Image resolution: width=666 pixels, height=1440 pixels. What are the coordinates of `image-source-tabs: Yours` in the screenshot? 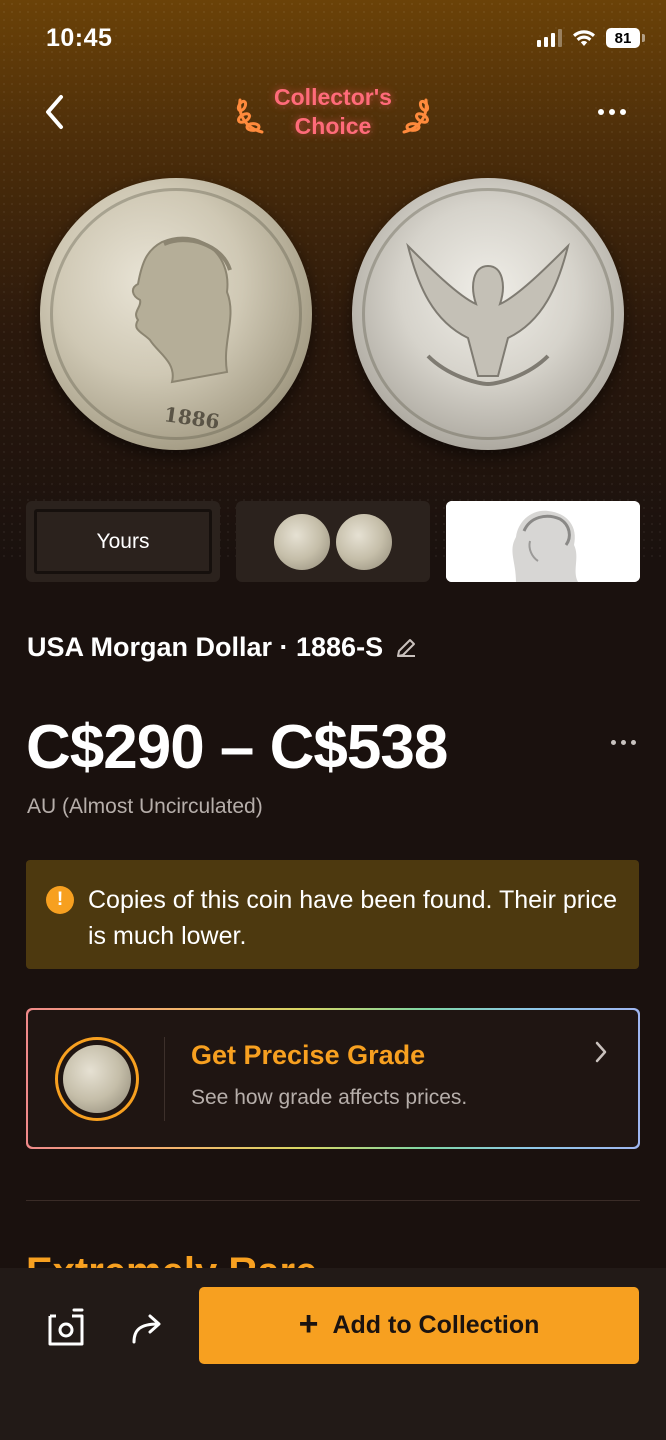 It's located at (333, 541).